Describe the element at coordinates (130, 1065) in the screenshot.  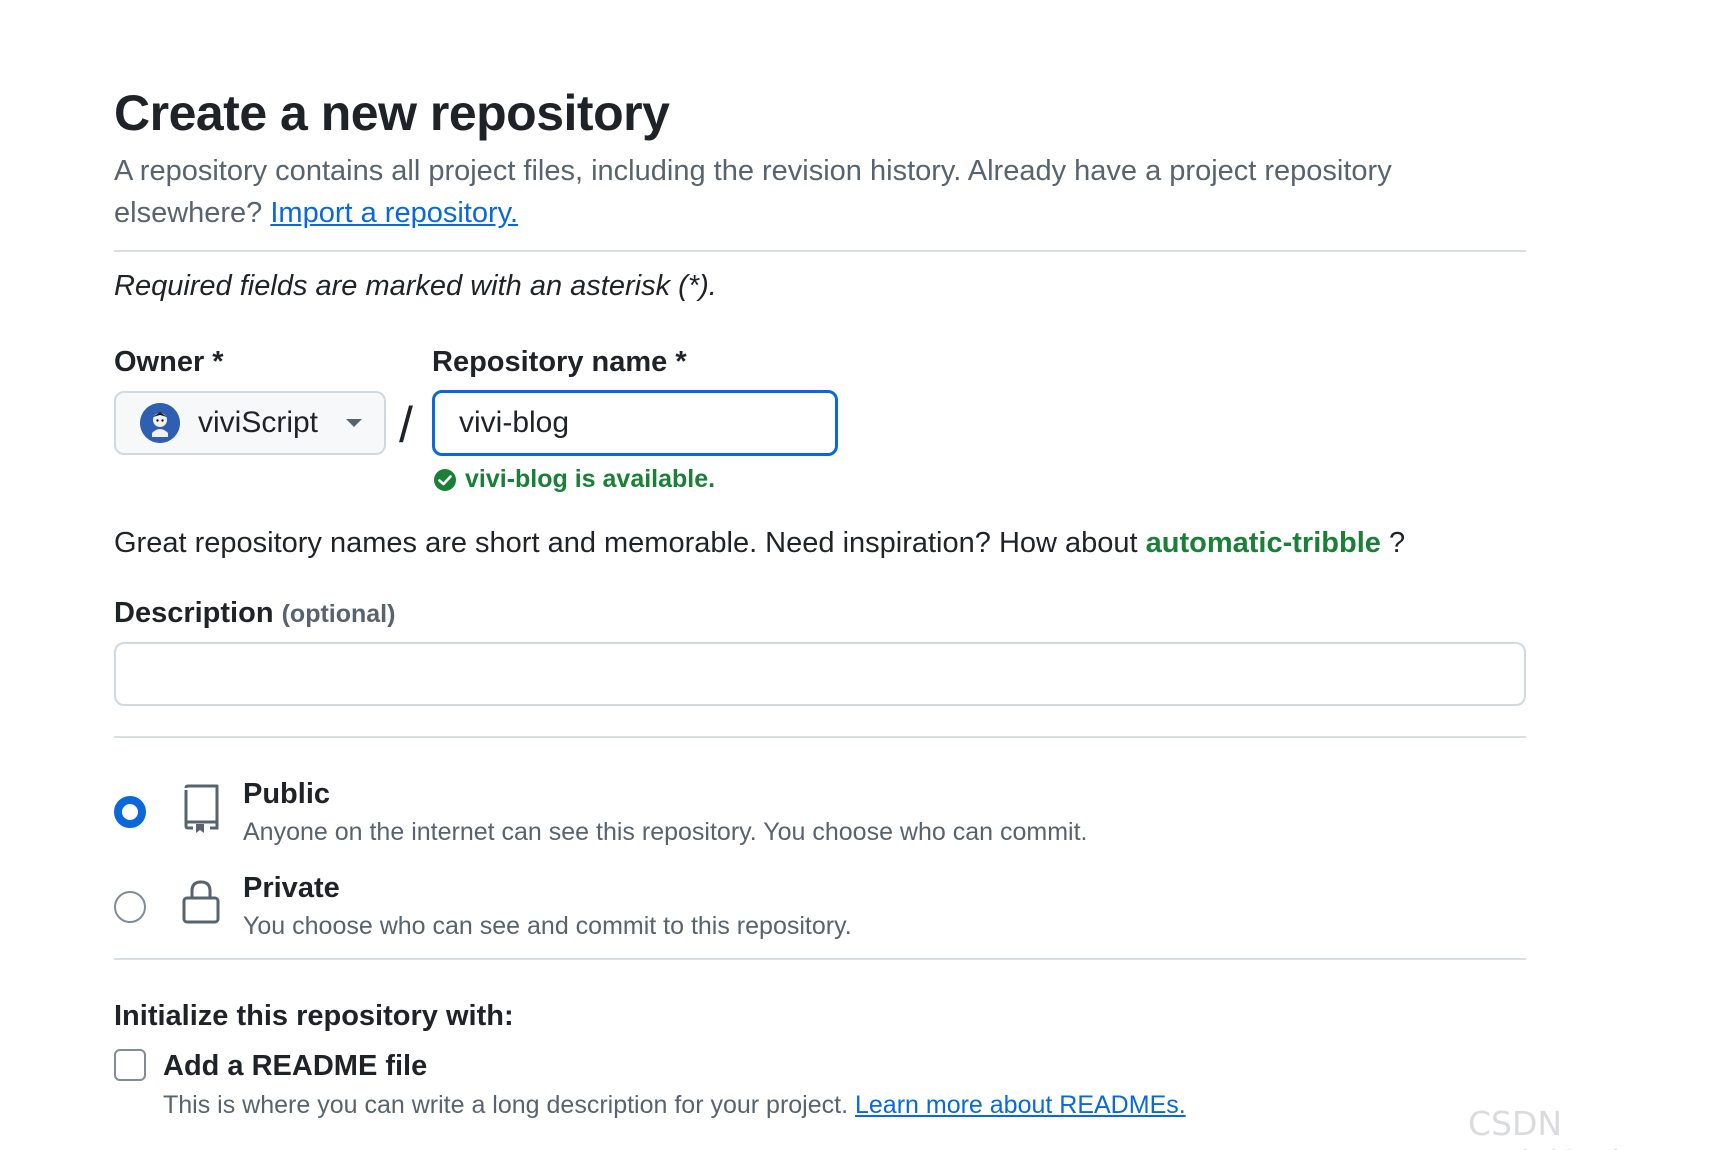
I see `readme-checkbox` at that location.